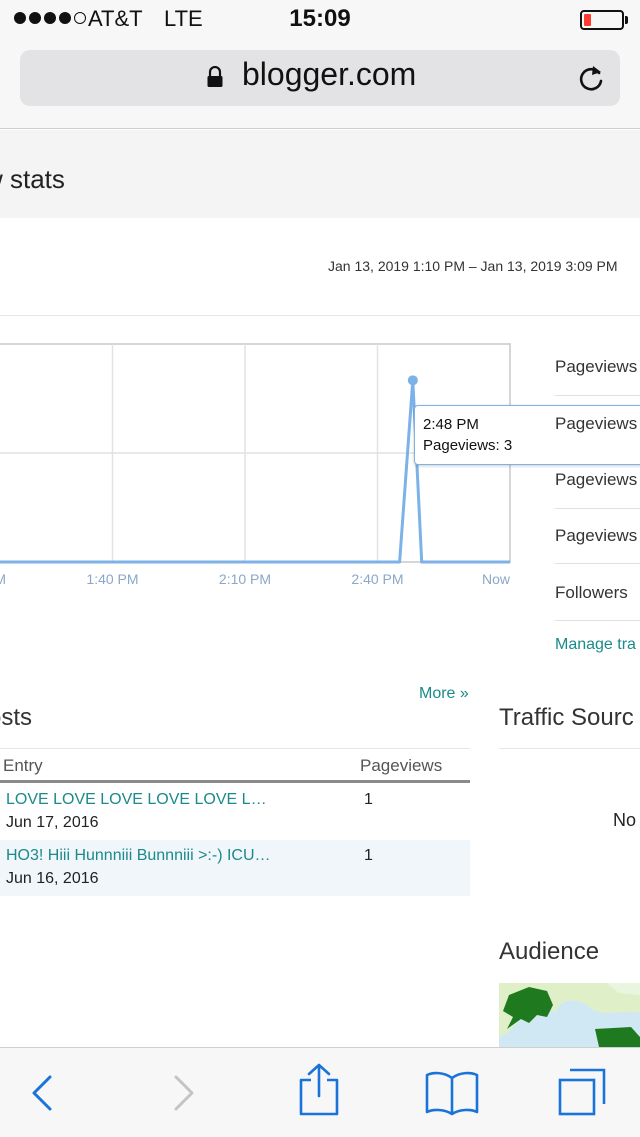  What do you see at coordinates (32, 179) in the screenshot?
I see `page-title: w stats` at bounding box center [32, 179].